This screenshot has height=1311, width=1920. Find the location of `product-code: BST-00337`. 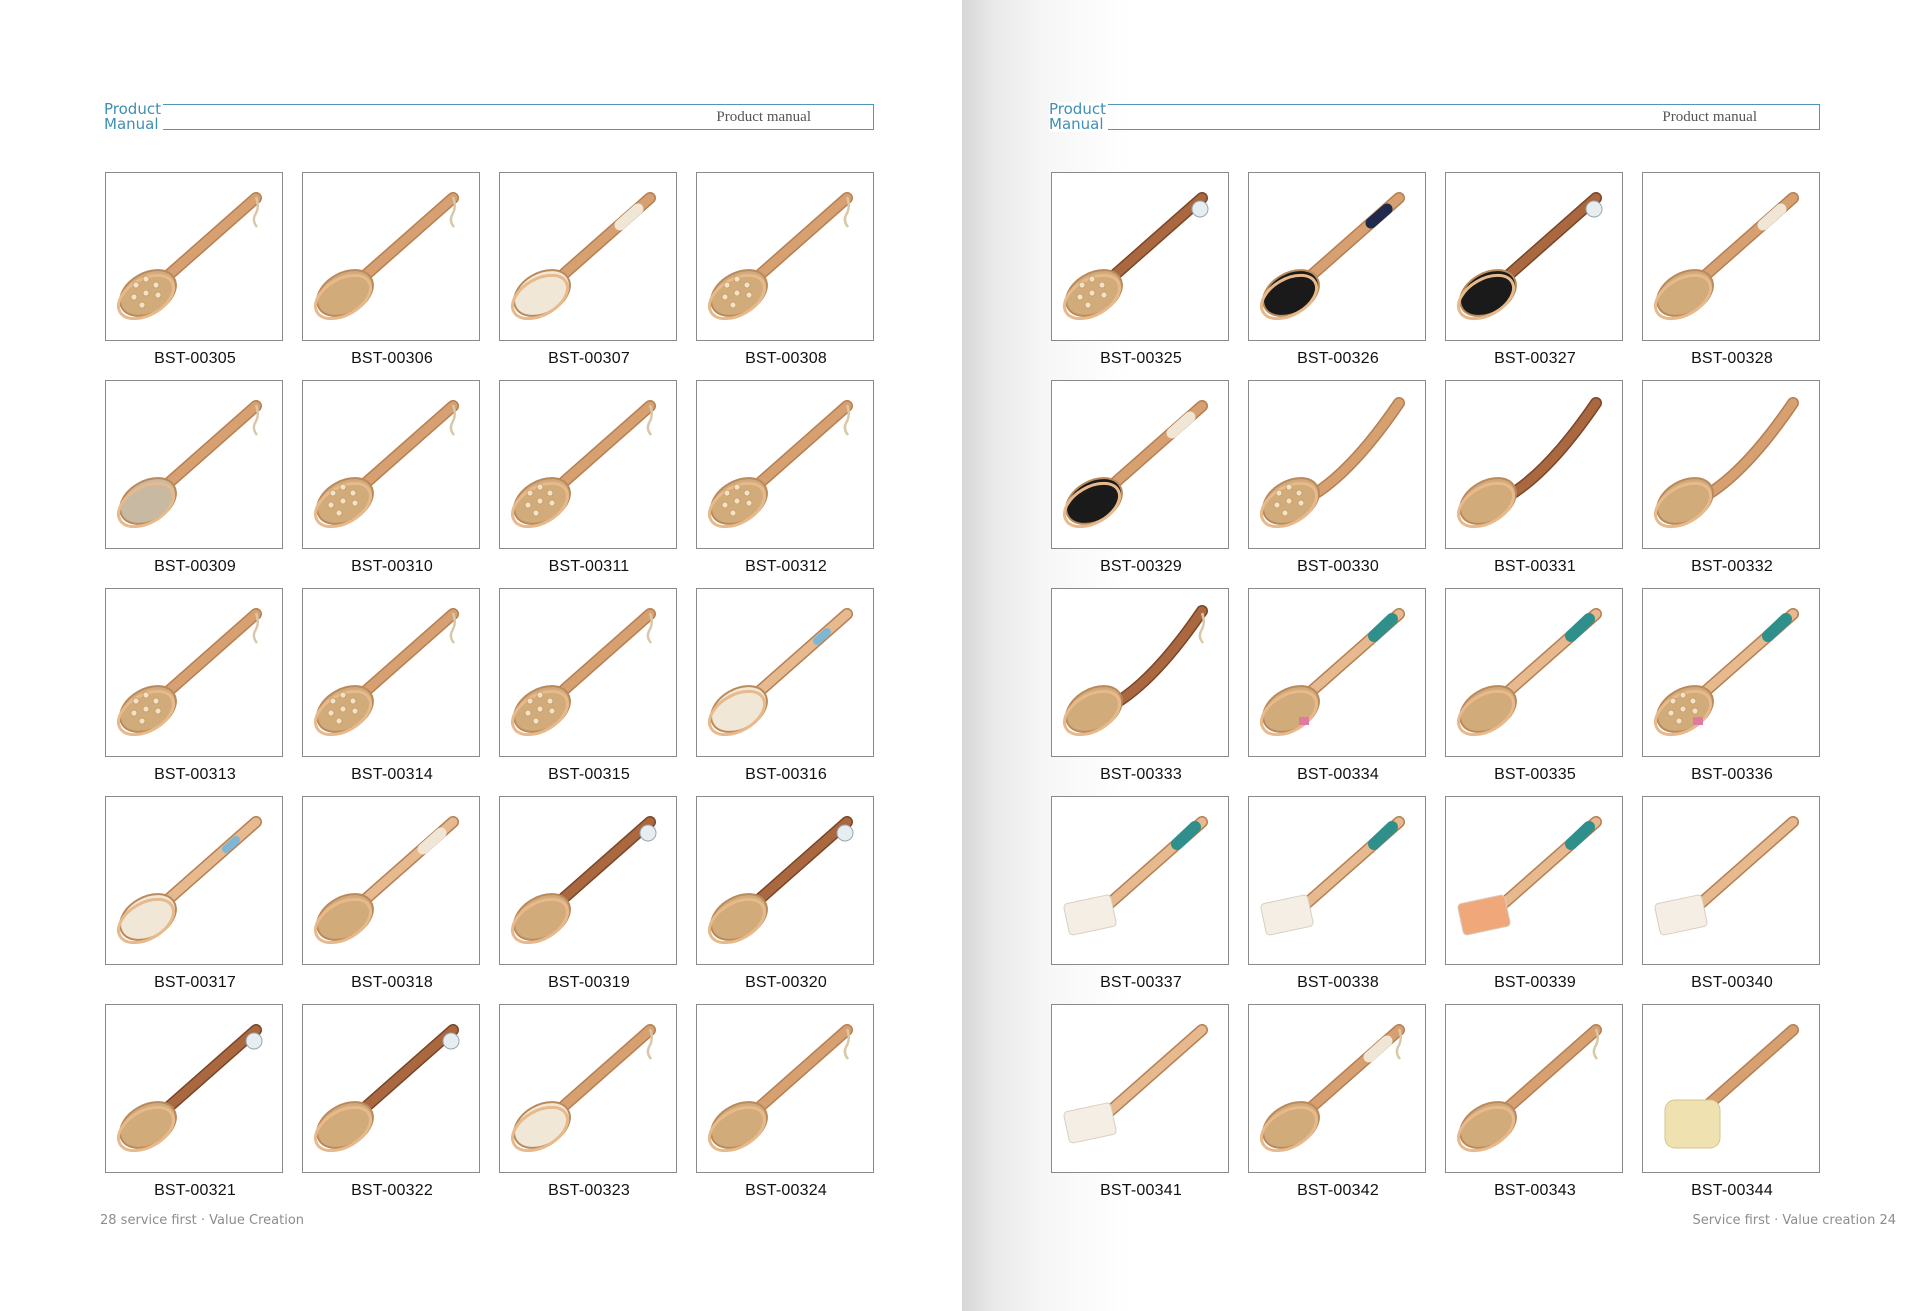

product-code: BST-00337 is located at coordinates (1141, 982).